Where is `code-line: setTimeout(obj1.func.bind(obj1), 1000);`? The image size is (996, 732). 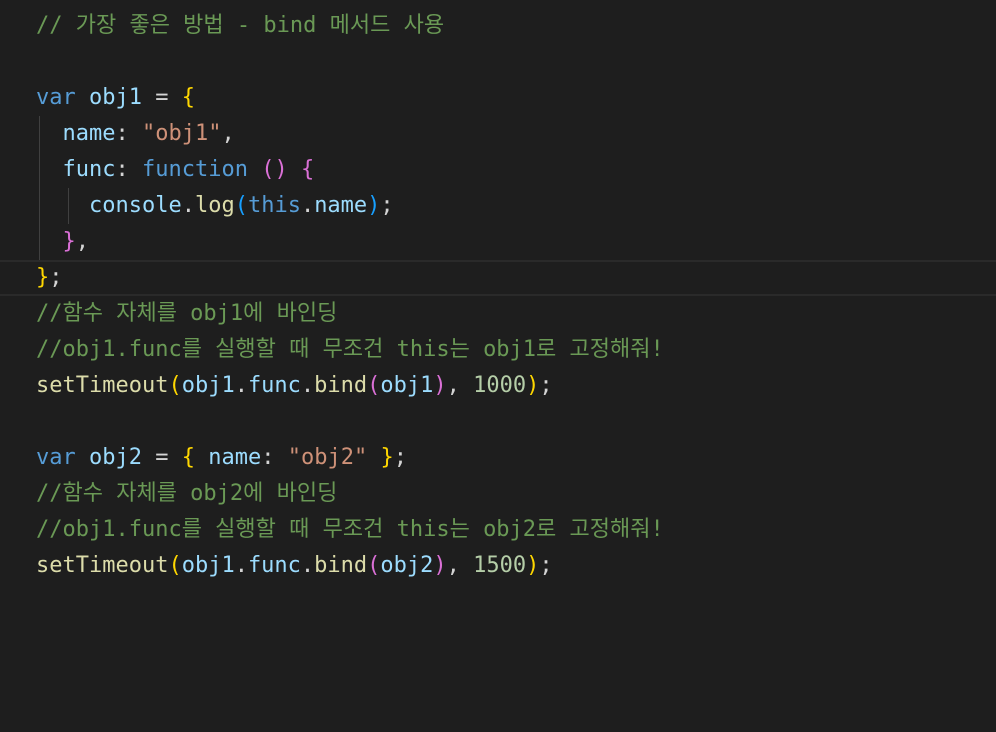
code-line: setTimeout(obj1.func.bind(obj1), 1000); is located at coordinates (516, 386).